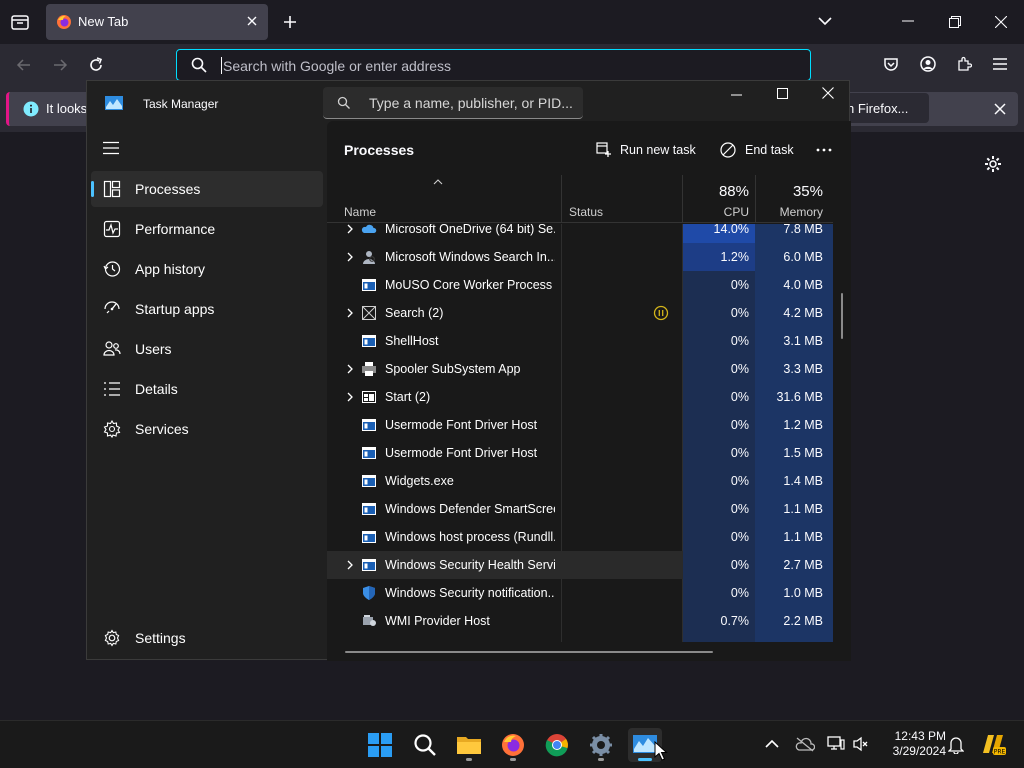  What do you see at coordinates (96, 65) in the screenshot?
I see `reload-icon` at bounding box center [96, 65].